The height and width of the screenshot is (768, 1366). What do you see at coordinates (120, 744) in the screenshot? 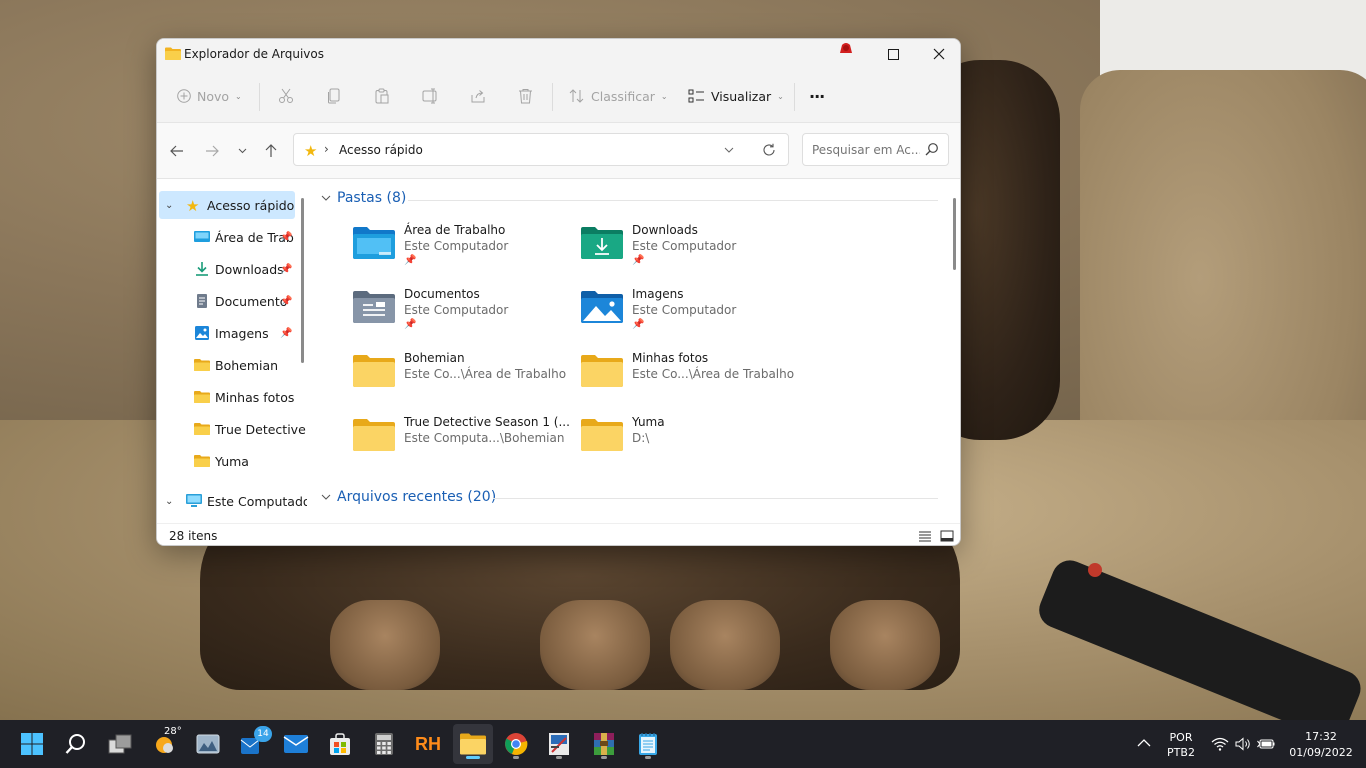
I see `task-view-button` at bounding box center [120, 744].